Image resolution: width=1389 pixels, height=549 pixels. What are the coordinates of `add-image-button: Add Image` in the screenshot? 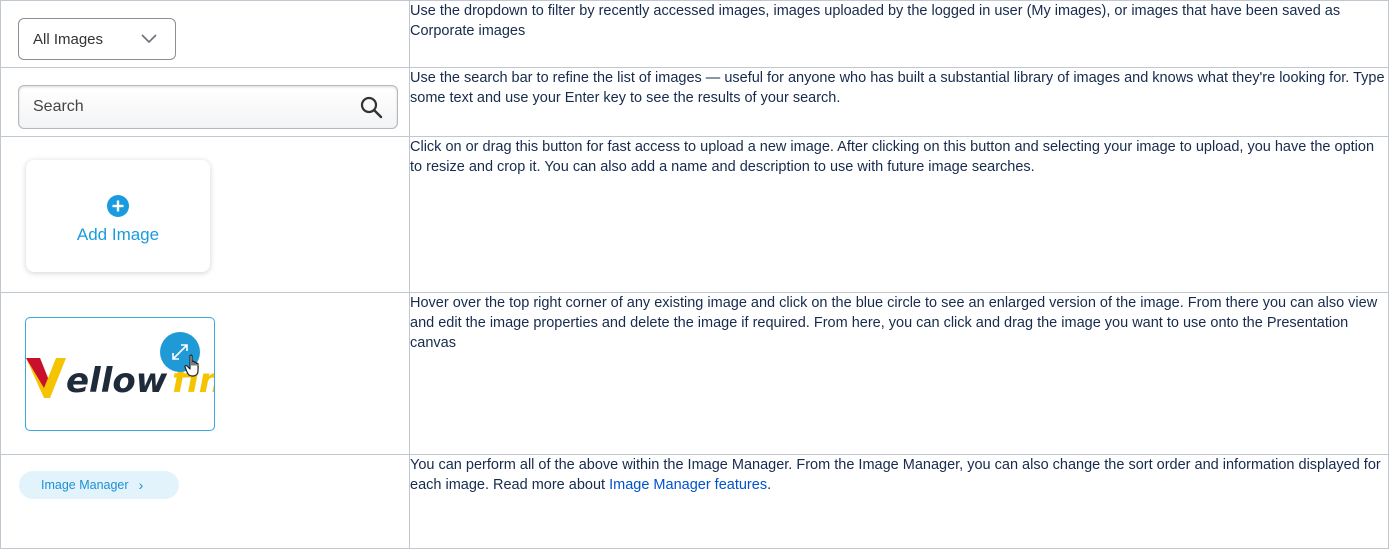 It's located at (118, 216).